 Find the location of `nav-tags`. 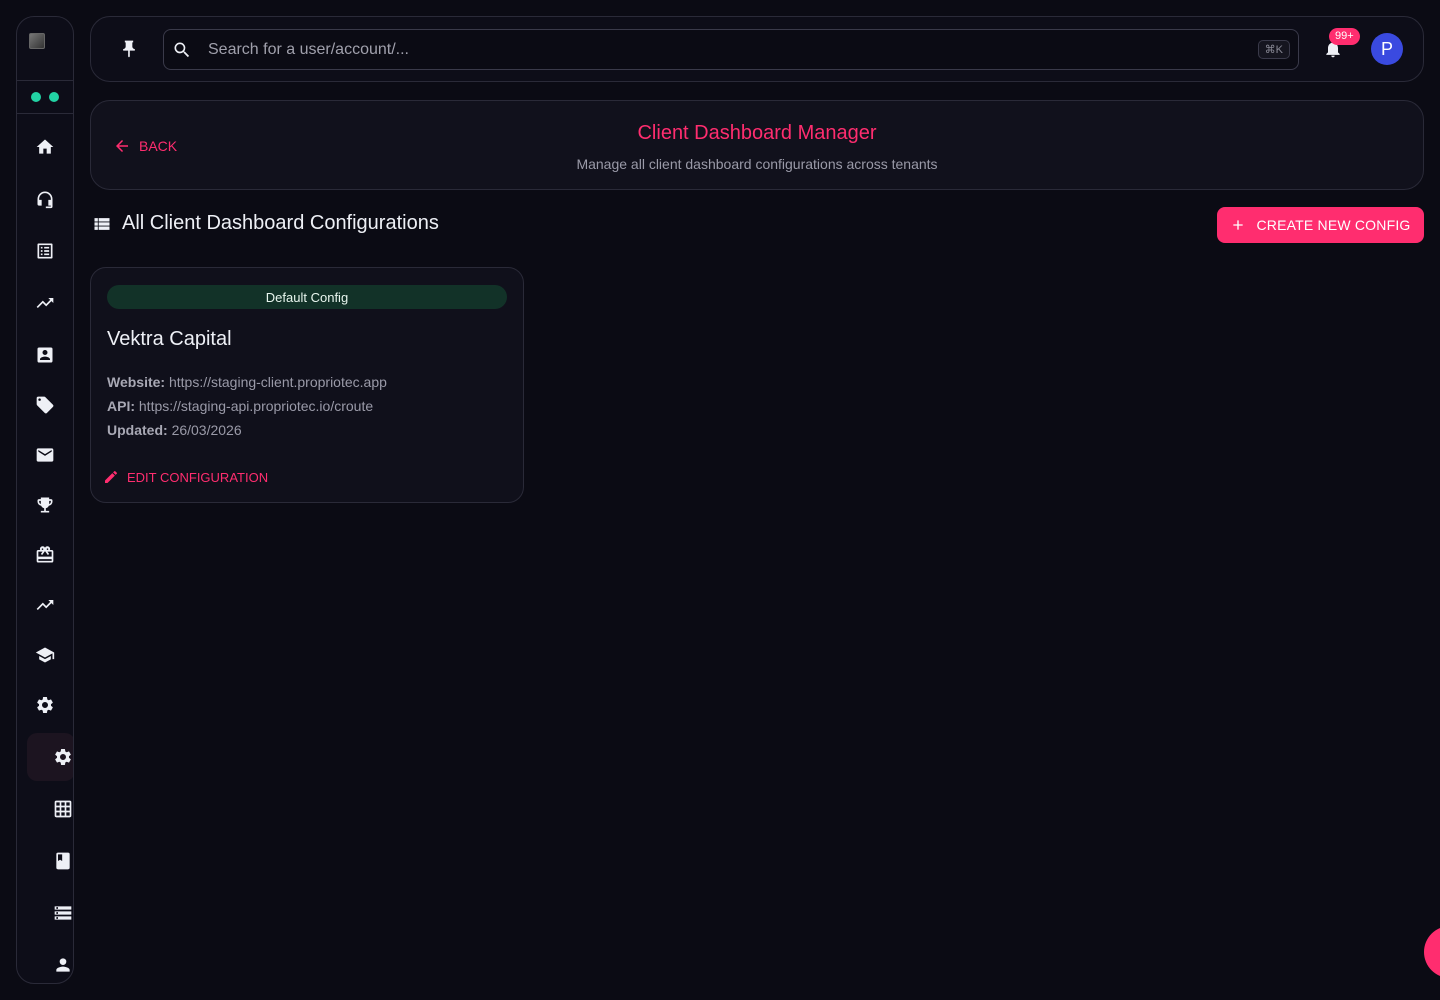

nav-tags is located at coordinates (45, 405).